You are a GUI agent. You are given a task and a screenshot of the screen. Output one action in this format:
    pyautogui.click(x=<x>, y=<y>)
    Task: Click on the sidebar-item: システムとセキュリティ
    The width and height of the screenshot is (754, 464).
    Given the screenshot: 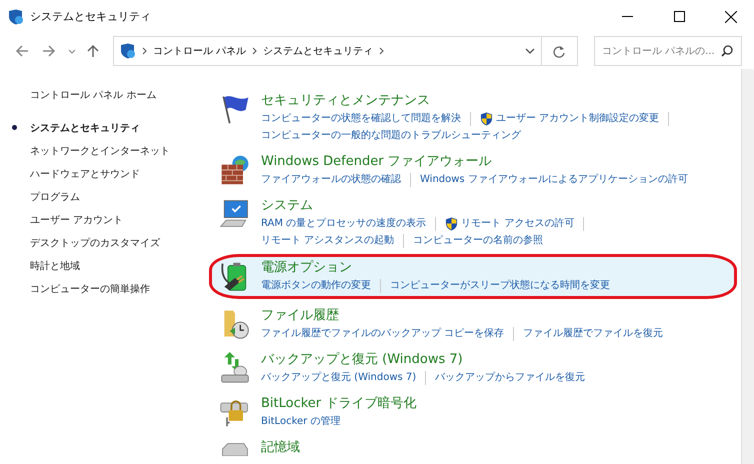 What is the action you would take?
    pyautogui.click(x=106, y=127)
    